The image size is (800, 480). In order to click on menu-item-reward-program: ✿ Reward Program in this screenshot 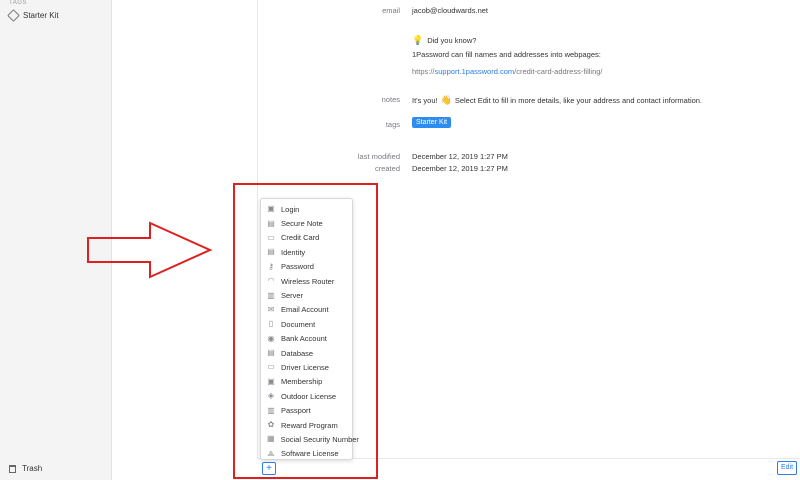, I will do `click(306, 425)`.